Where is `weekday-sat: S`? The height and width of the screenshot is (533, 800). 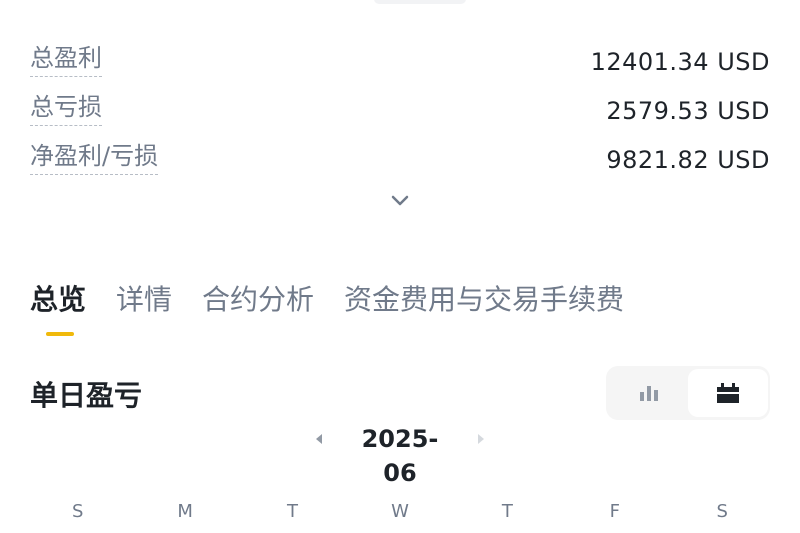
weekday-sat: S is located at coordinates (722, 511).